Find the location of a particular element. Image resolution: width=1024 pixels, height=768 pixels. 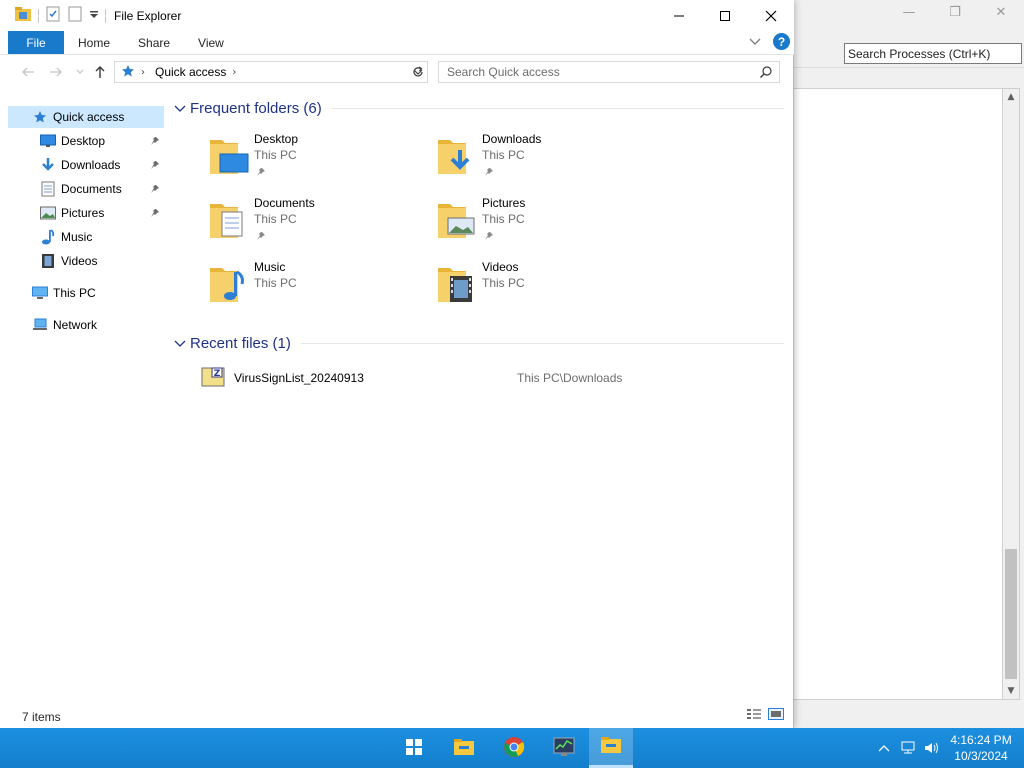

quick-access-toolbar is located at coordinates (60, 15).